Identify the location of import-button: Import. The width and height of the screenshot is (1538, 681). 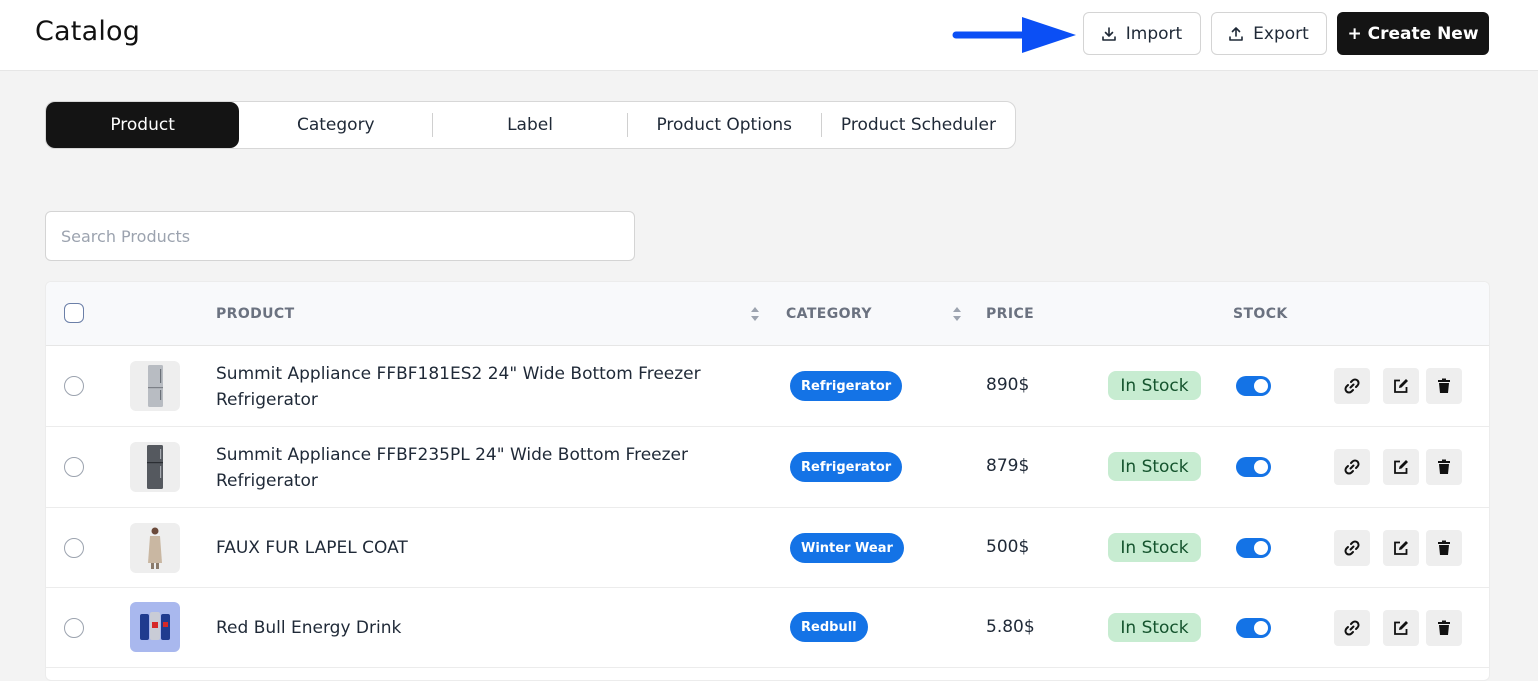
(1142, 33).